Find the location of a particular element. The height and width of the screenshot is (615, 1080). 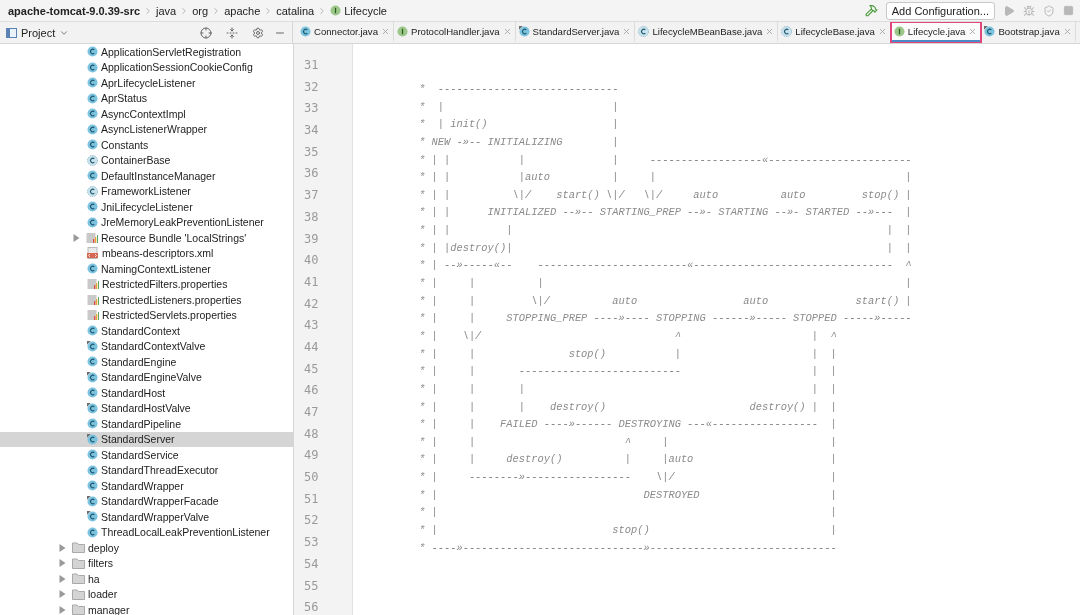

tree-item: RestrictedListeners.properties is located at coordinates (146, 300).